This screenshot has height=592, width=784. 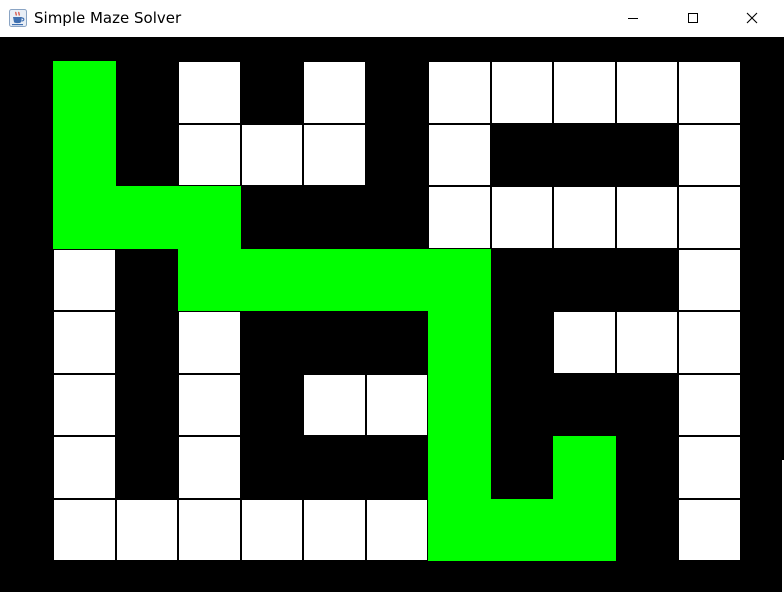 I want to click on window-title: Simple Maze Solver, so click(x=108, y=18).